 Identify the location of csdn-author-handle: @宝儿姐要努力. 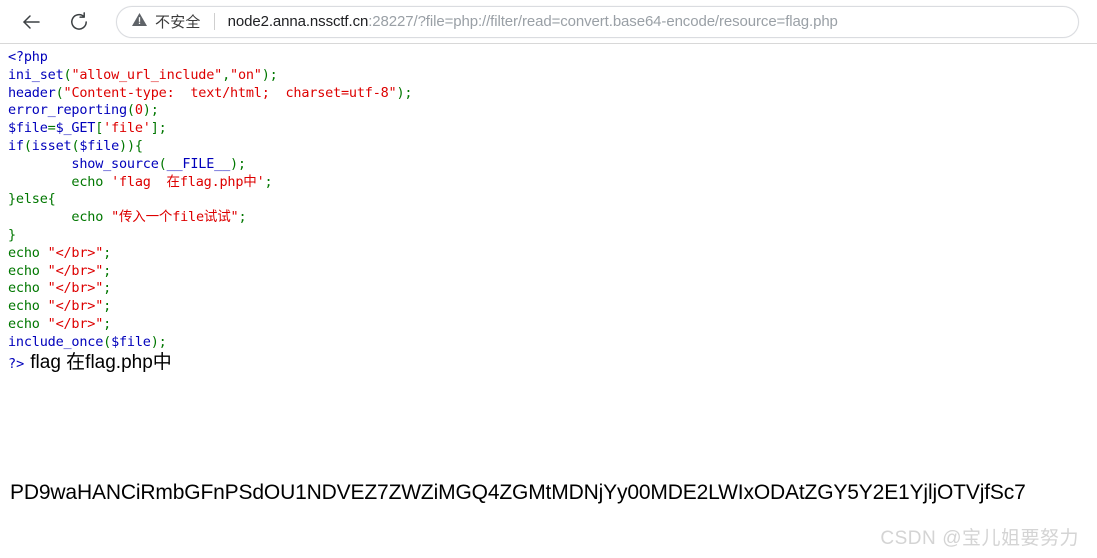
(1010, 538).